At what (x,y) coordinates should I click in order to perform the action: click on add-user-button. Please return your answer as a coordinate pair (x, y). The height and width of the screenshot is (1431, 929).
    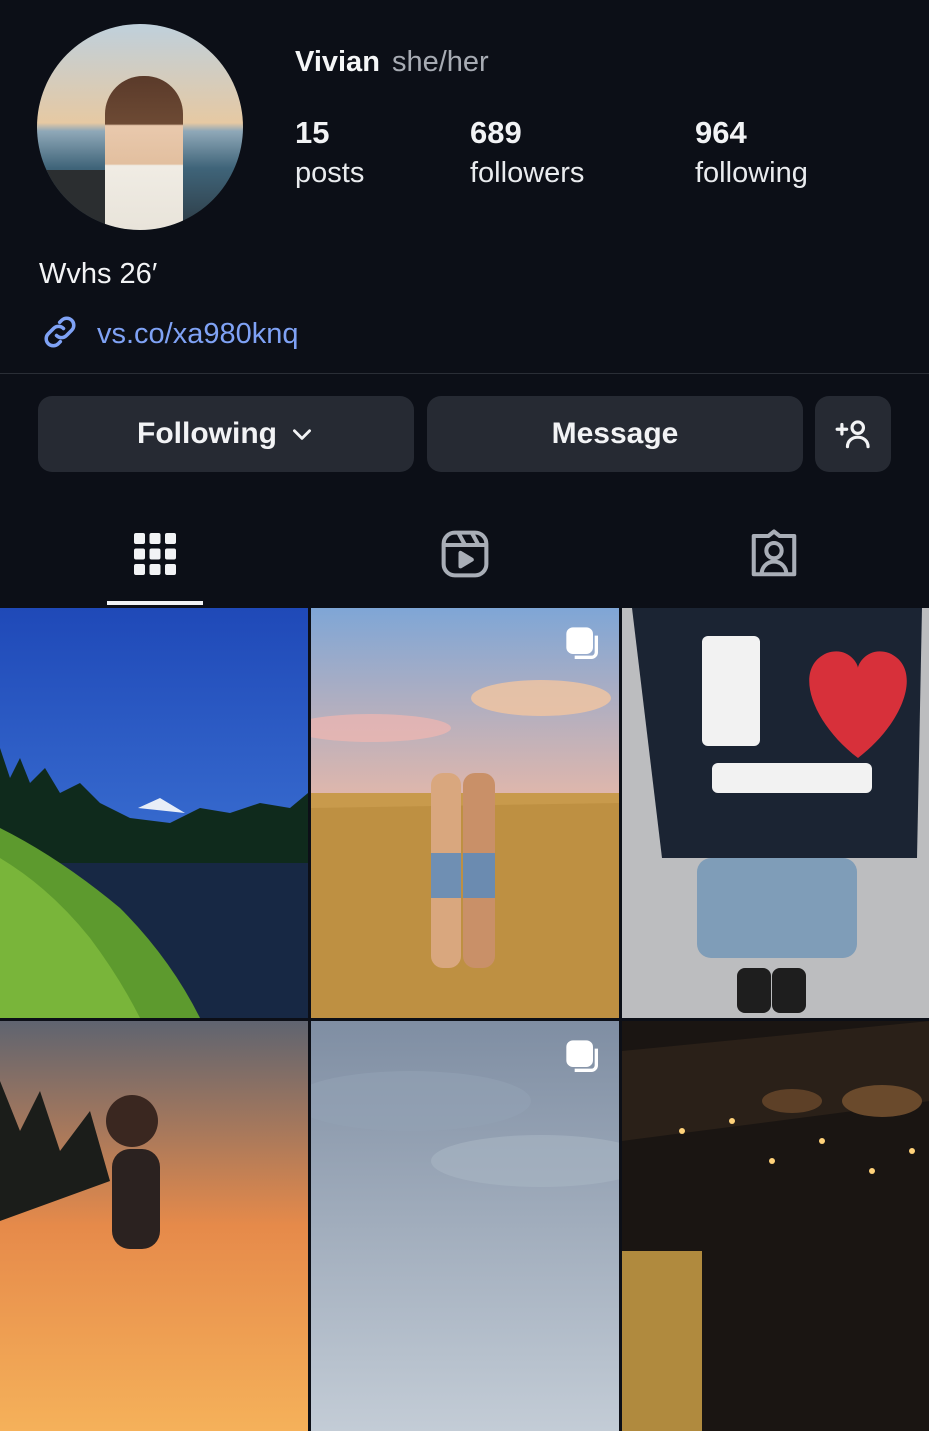
    Looking at the image, I should click on (853, 434).